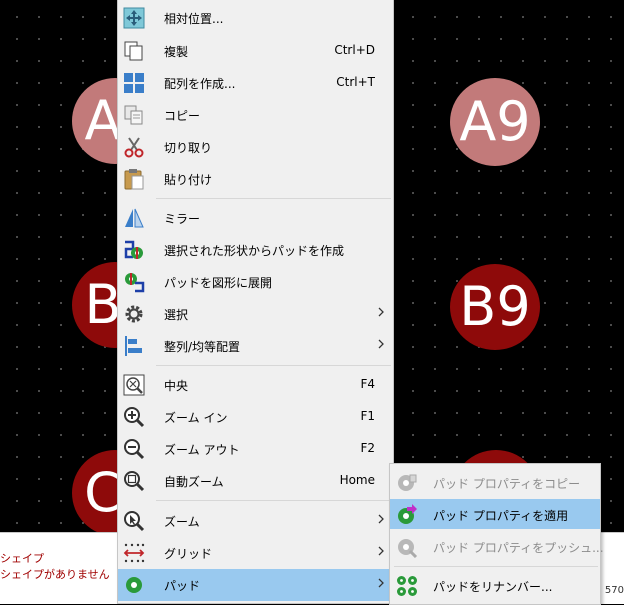 Image resolution: width=624 pixels, height=605 pixels. I want to click on menu-label: ズーム アウト, so click(202, 450).